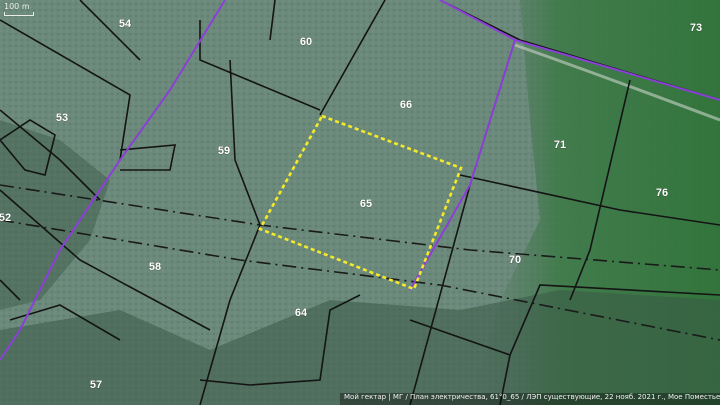 The height and width of the screenshot is (405, 720). What do you see at coordinates (695, 27) in the screenshot?
I see `parcel-label-73: 73` at bounding box center [695, 27].